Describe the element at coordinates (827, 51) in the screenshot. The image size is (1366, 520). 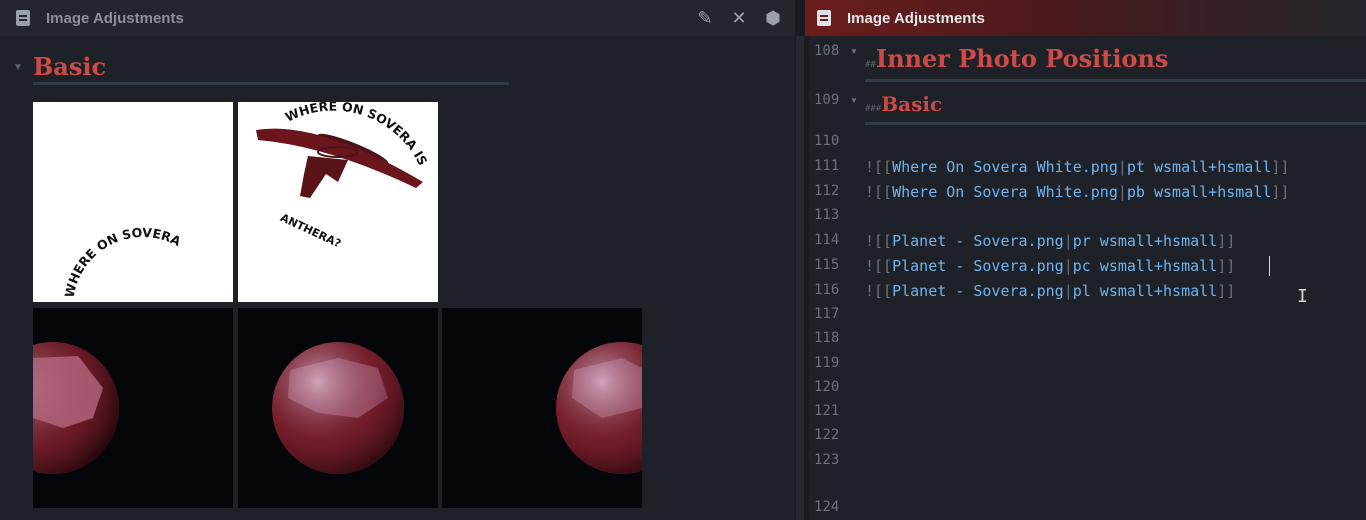
I see `line-number: 108` at that location.